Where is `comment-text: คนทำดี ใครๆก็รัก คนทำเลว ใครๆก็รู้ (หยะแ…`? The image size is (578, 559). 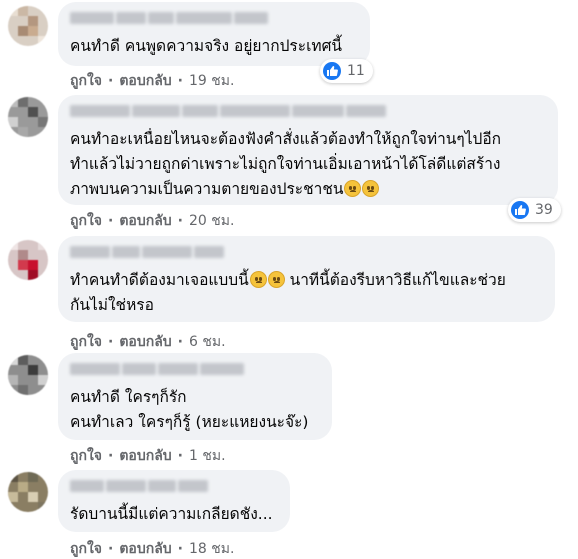
comment-text: คนทำดี ใครๆก็รัก คนทำเลว ใครๆก็รู้ (หยะแ… is located at coordinates (189, 409).